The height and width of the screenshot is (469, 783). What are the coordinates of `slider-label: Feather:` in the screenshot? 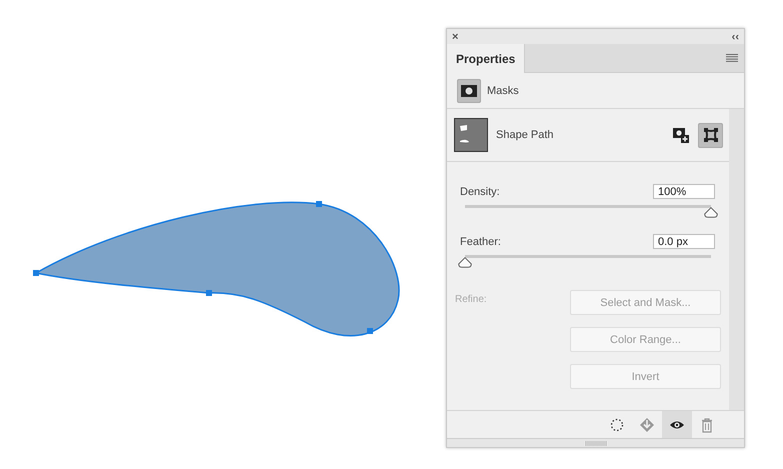 It's located at (480, 242).